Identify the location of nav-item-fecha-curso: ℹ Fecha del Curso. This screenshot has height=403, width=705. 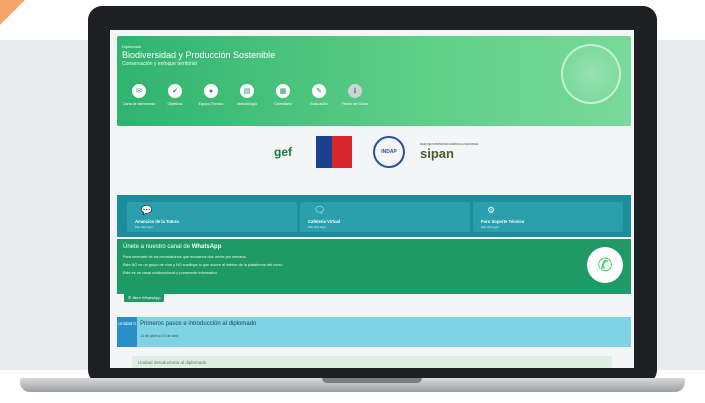
(355, 95).